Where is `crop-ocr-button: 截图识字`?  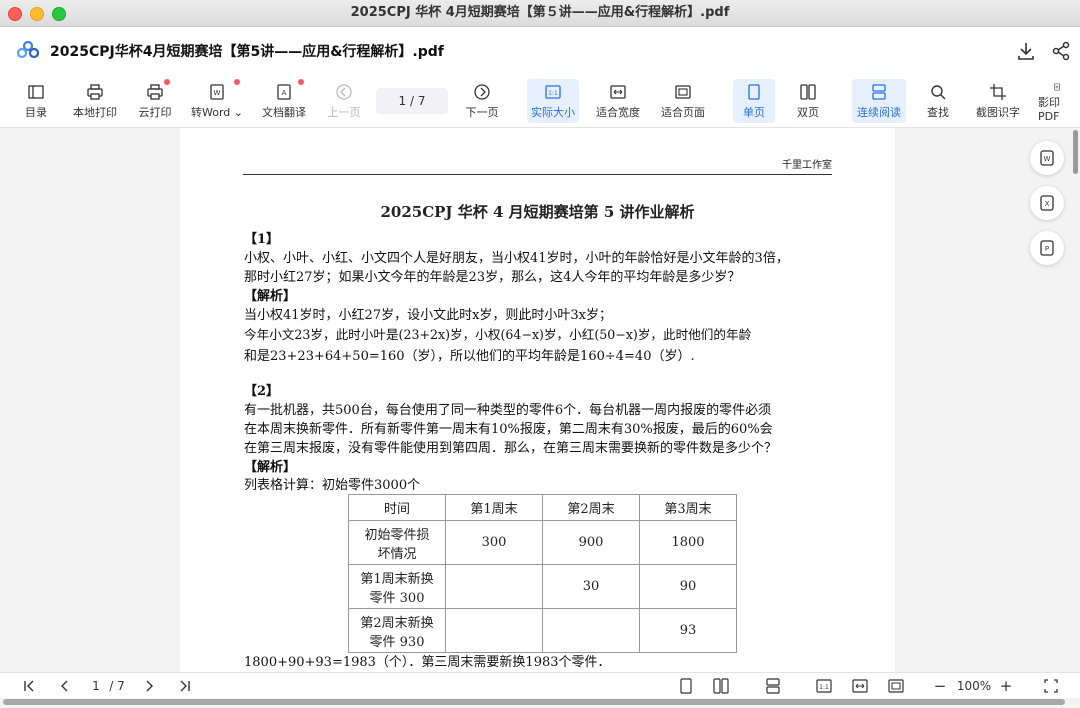
crop-ocr-button: 截图识字 is located at coordinates (998, 101).